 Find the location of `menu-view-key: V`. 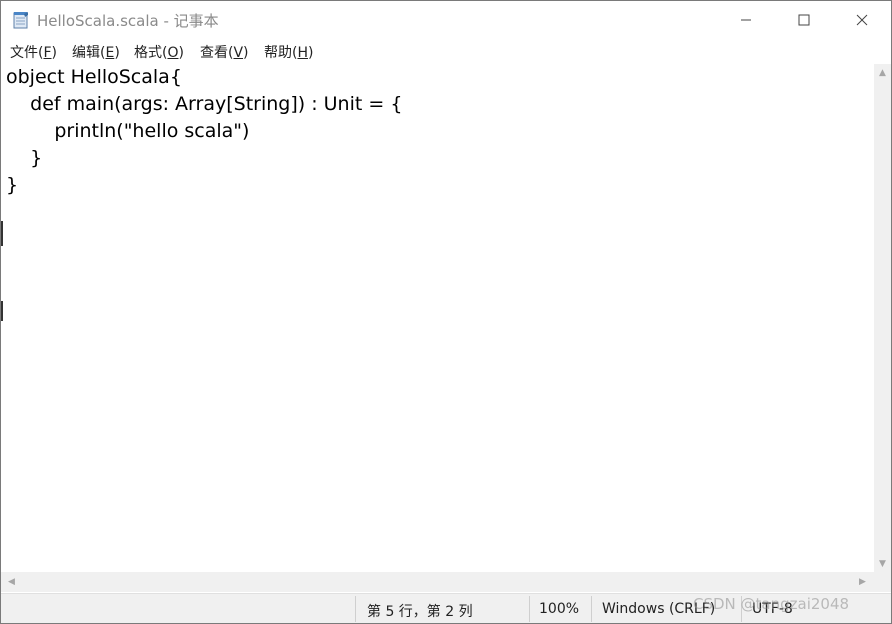

menu-view-key: V is located at coordinates (238, 53).